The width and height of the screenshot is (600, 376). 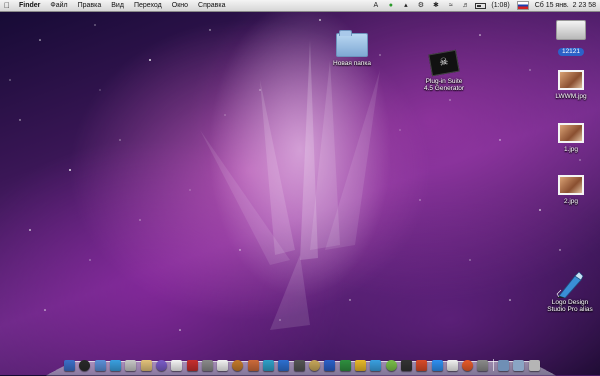 I want to click on battery-icon, so click(x=481, y=5).